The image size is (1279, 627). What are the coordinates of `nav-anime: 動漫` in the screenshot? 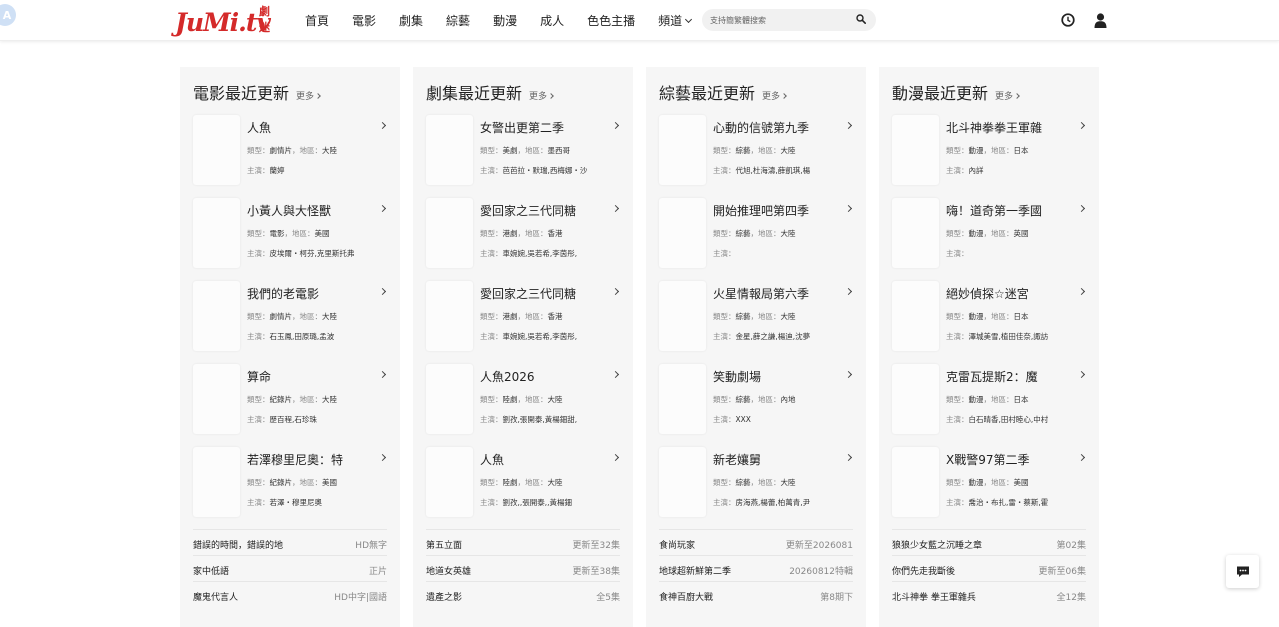 It's located at (505, 20).